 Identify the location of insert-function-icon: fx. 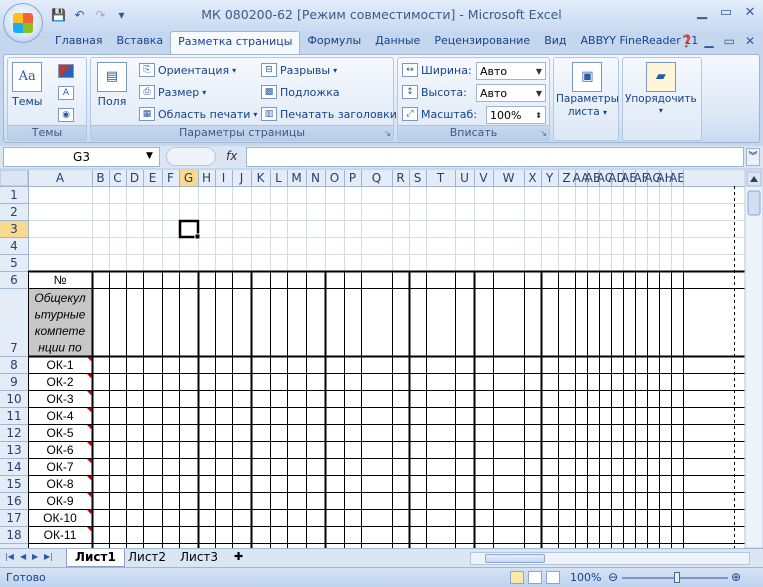
(231, 156).